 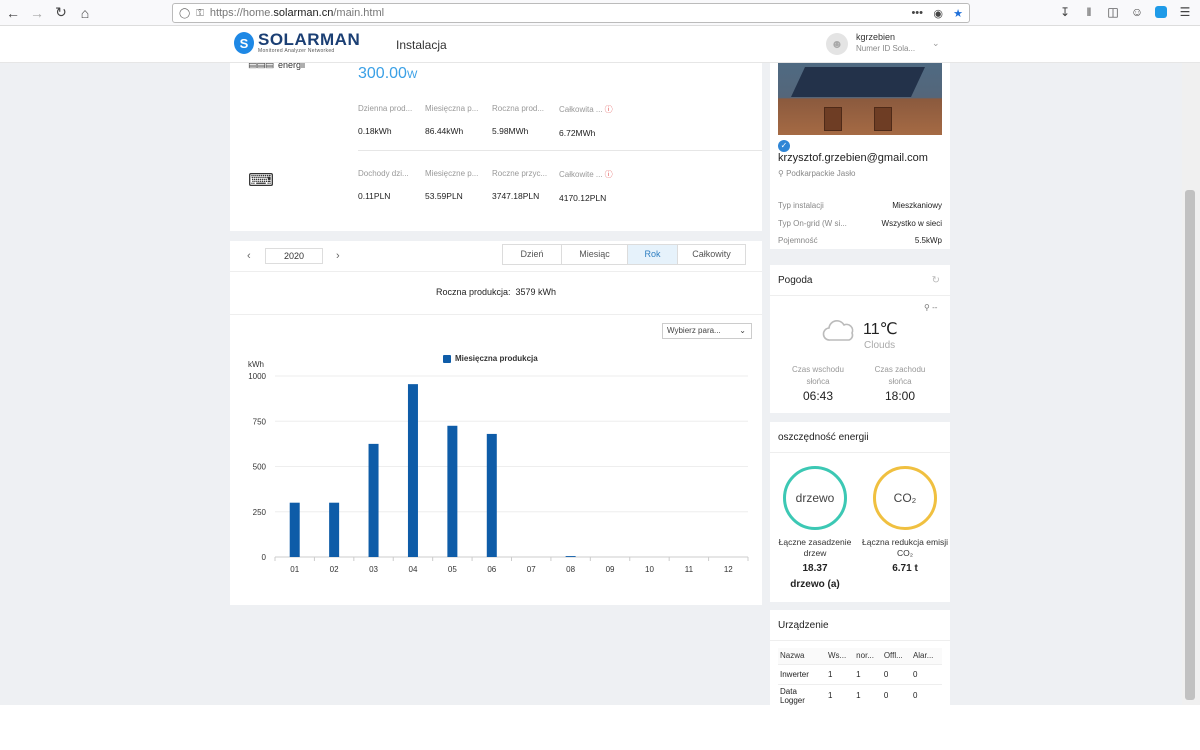 I want to click on metric-value: 6.72MWh, so click(x=577, y=133).